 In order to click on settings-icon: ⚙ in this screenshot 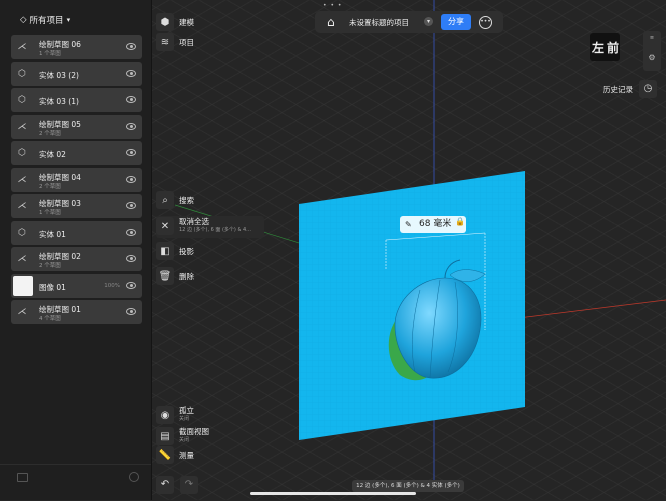, I will do `click(652, 57)`.